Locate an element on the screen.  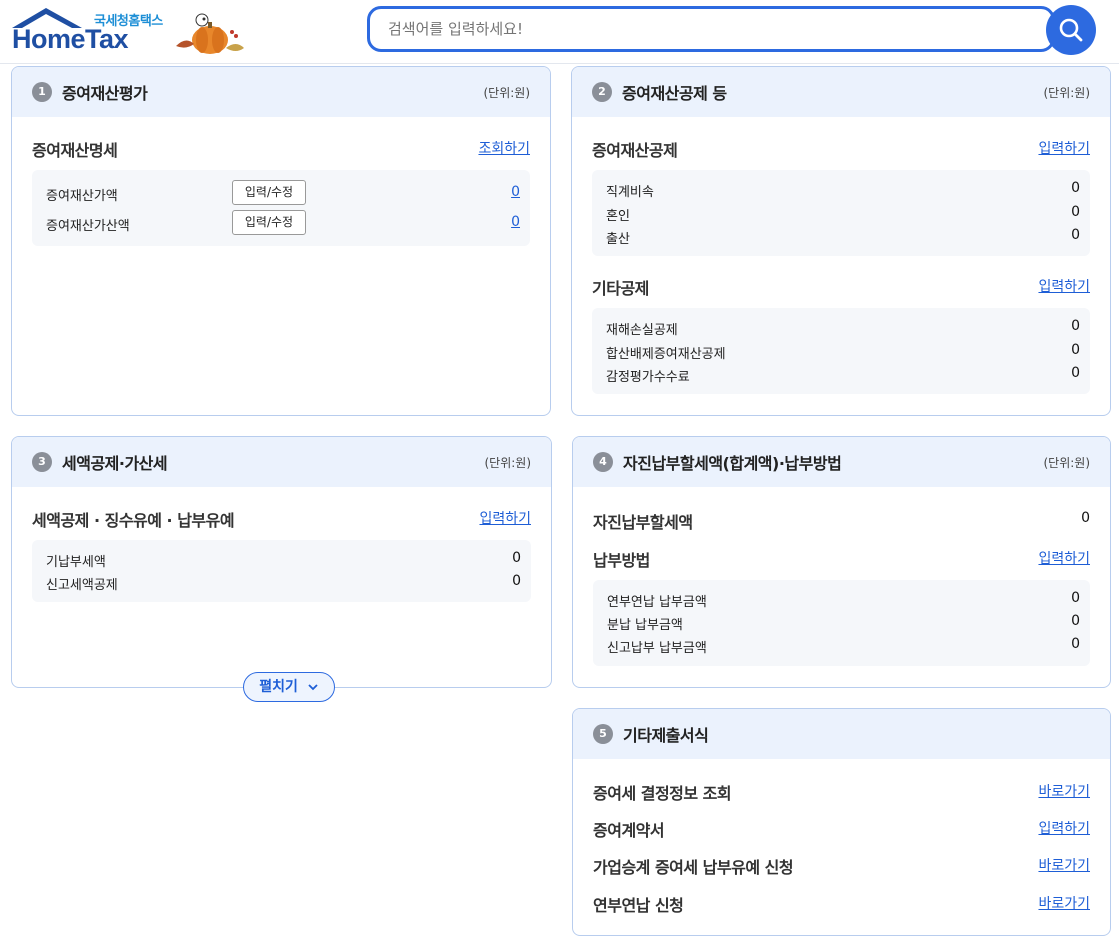
search-box is located at coordinates (711, 29).